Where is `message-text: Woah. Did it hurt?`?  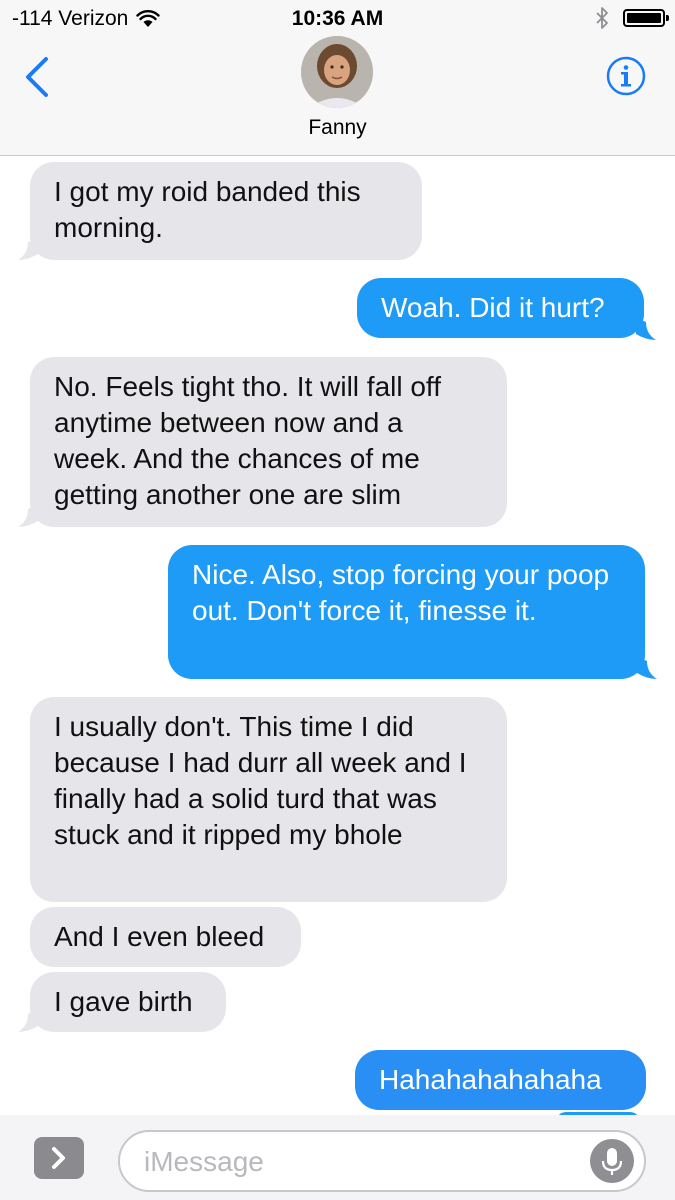 message-text: Woah. Did it hurt? is located at coordinates (493, 307).